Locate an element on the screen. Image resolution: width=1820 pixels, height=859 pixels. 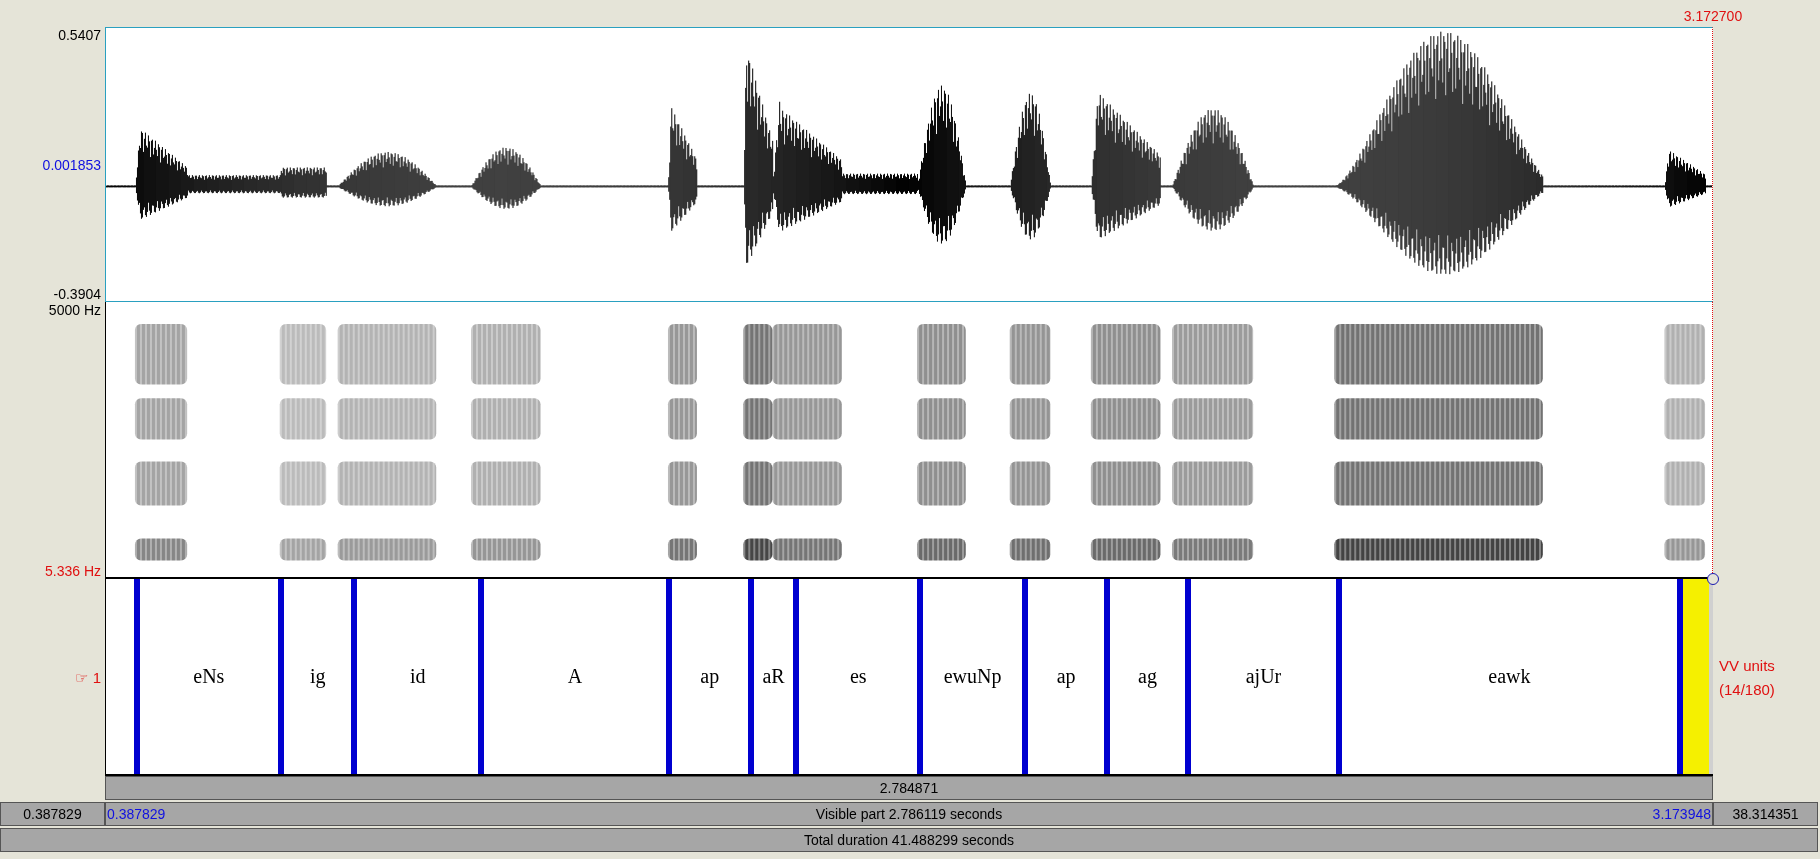
cursor-time: 3.172700 is located at coordinates (1713, 17).